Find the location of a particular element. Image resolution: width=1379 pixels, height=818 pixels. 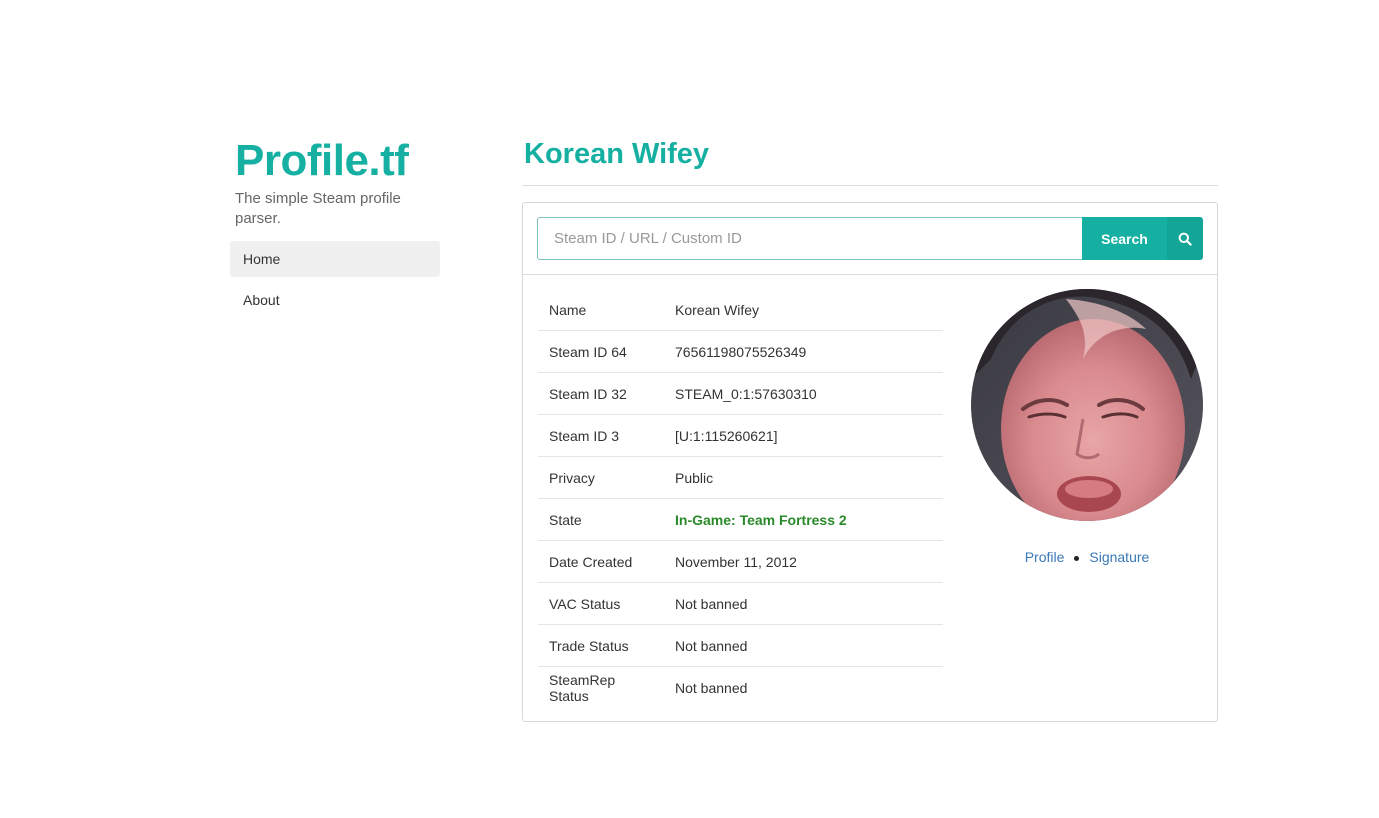

nav-item-about: About is located at coordinates (335, 300).